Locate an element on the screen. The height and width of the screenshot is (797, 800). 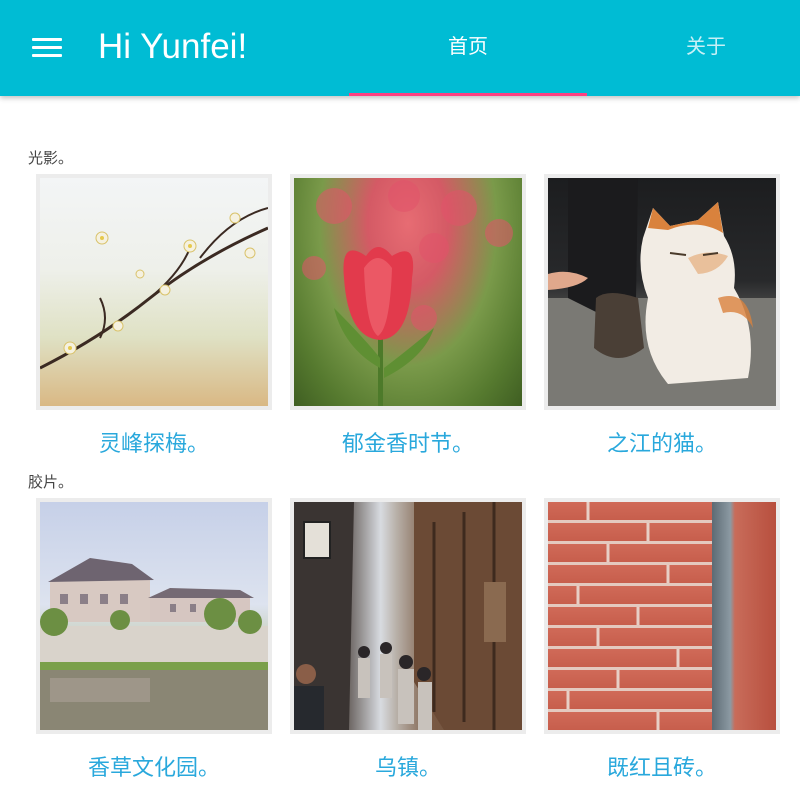
photo-brick-wall is located at coordinates (662, 616).